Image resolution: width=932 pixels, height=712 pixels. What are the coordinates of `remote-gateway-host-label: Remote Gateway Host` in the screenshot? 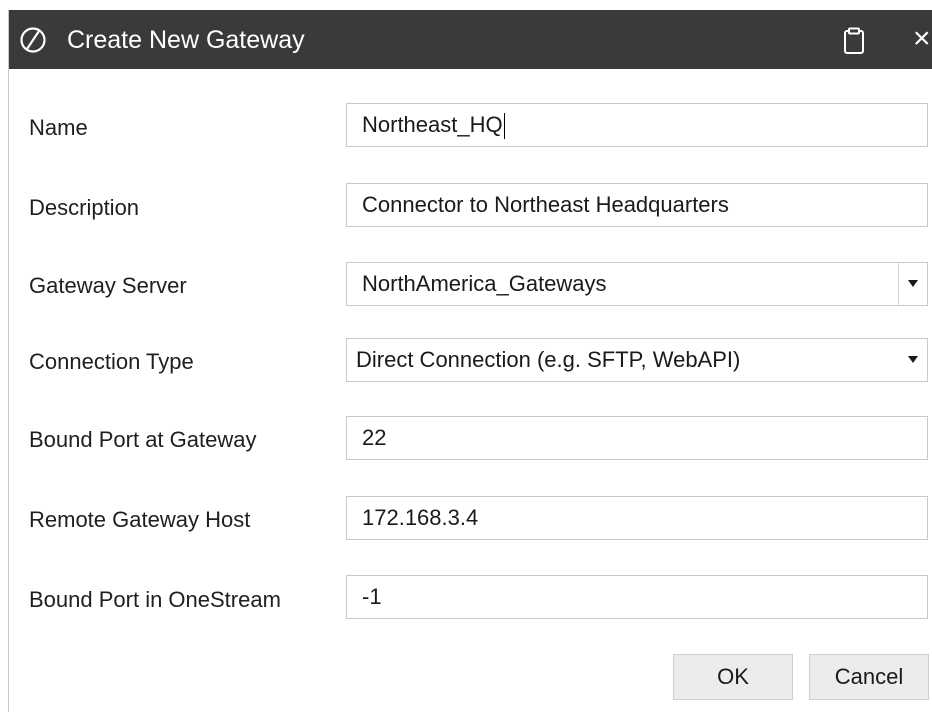 It's located at (140, 519).